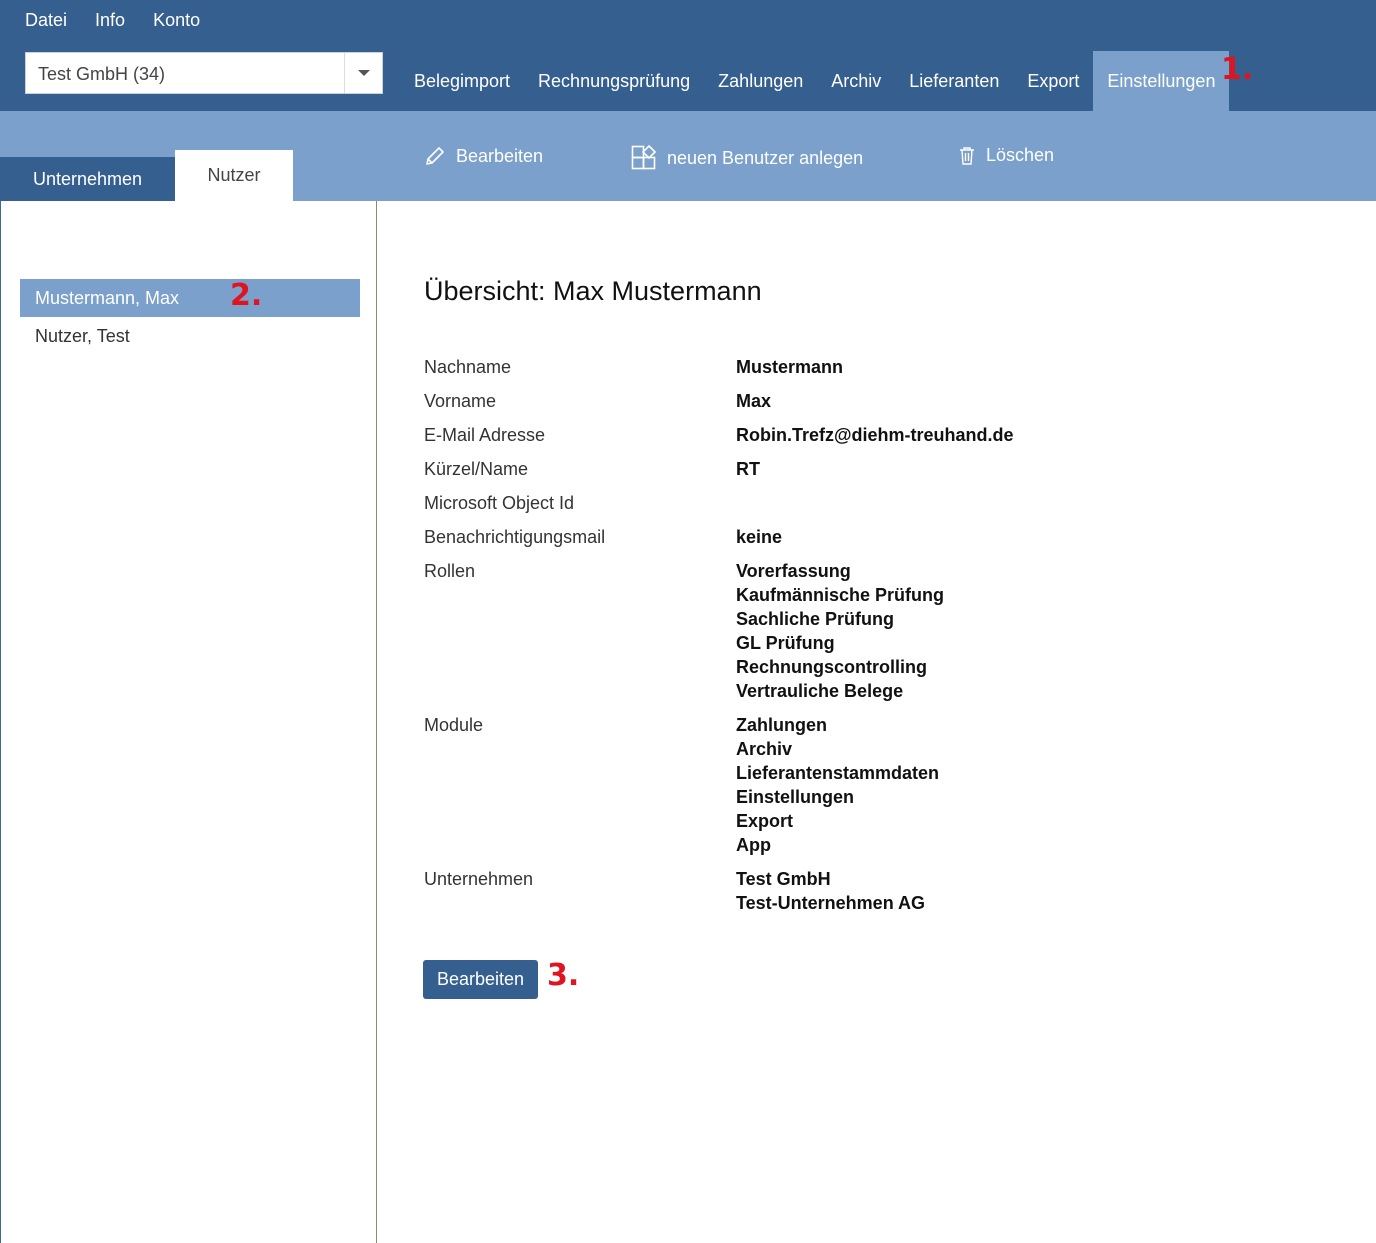 The width and height of the screenshot is (1376, 1243). I want to click on detail-values: RT, so click(748, 469).